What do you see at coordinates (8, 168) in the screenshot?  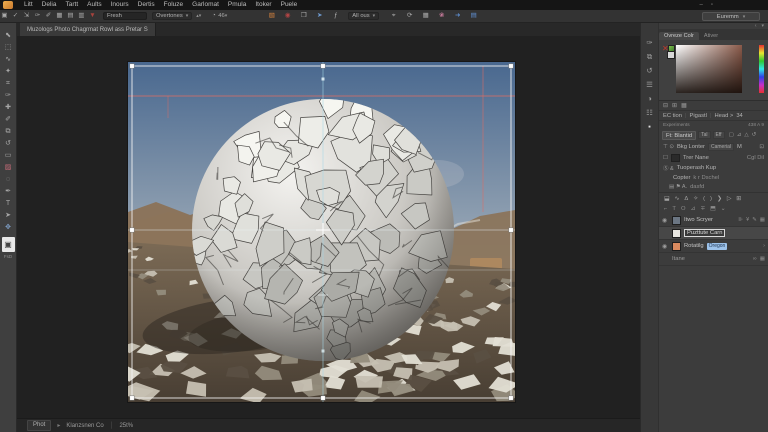 I see `gradient-tool: ▨` at bounding box center [8, 168].